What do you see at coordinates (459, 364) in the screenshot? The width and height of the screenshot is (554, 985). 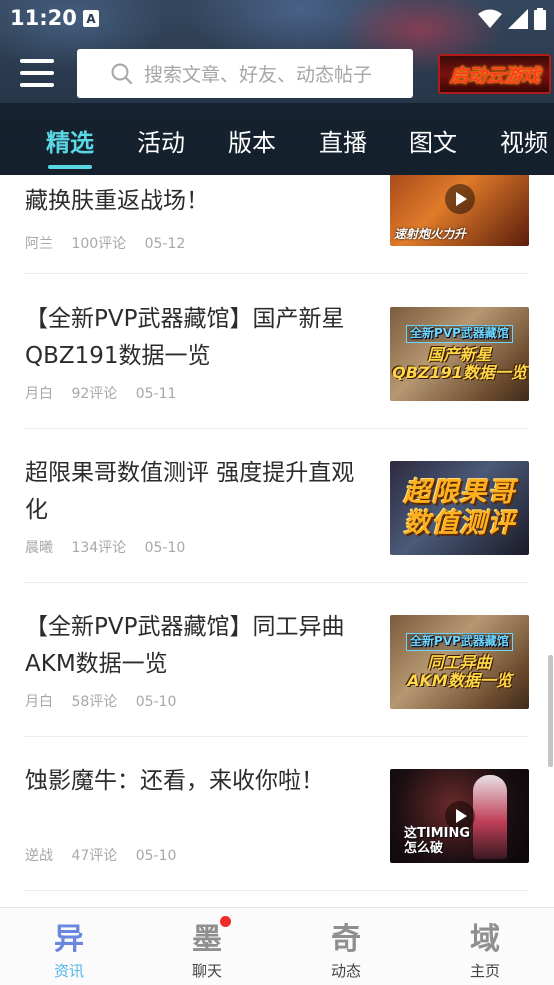 I see `thumbnail-caption: 国产新星 QBZ191数据一览` at bounding box center [459, 364].